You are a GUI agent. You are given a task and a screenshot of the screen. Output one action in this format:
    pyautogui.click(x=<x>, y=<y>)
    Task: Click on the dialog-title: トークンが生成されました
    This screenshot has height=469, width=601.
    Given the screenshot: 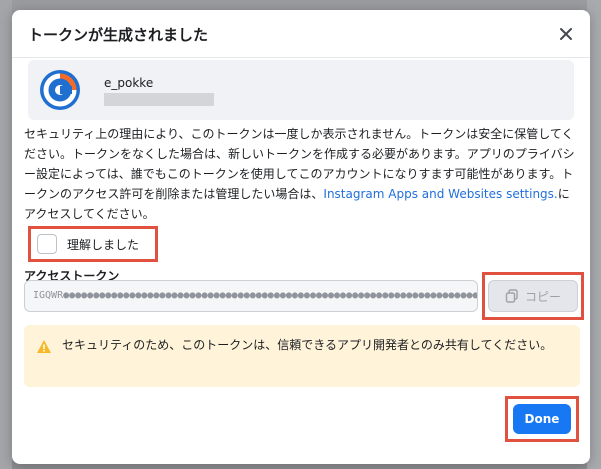 What is the action you would take?
    pyautogui.click(x=118, y=35)
    